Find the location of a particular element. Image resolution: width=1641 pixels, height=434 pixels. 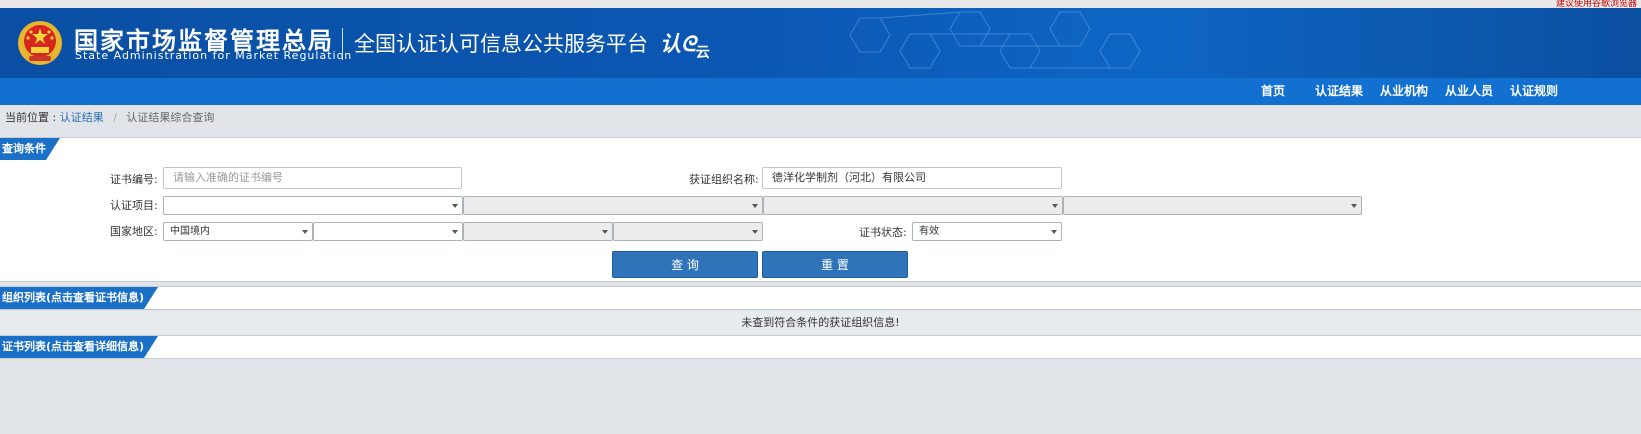

breadcrumb: 当前位置 : 认证结果 / 认证结果综合查询 is located at coordinates (109, 118).